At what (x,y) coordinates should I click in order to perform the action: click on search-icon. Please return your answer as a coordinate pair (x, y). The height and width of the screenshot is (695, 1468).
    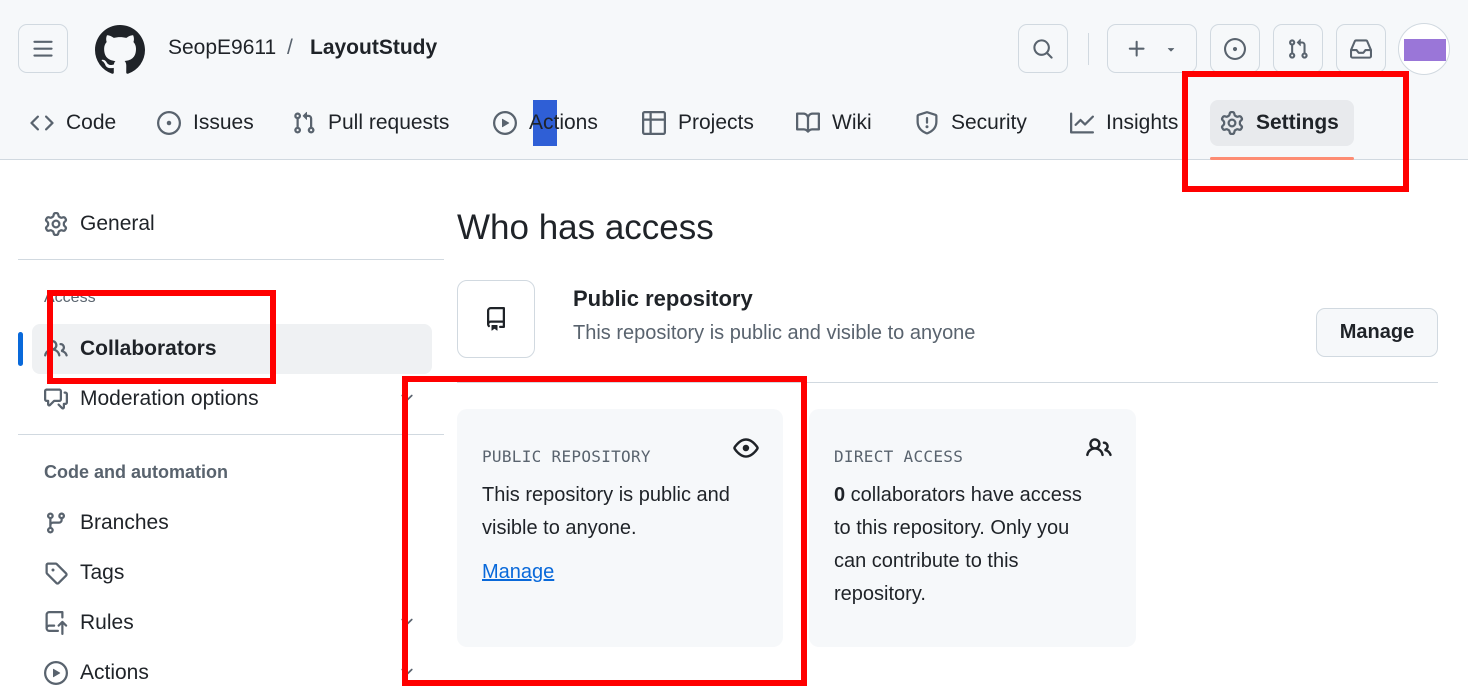
    Looking at the image, I should click on (1043, 48).